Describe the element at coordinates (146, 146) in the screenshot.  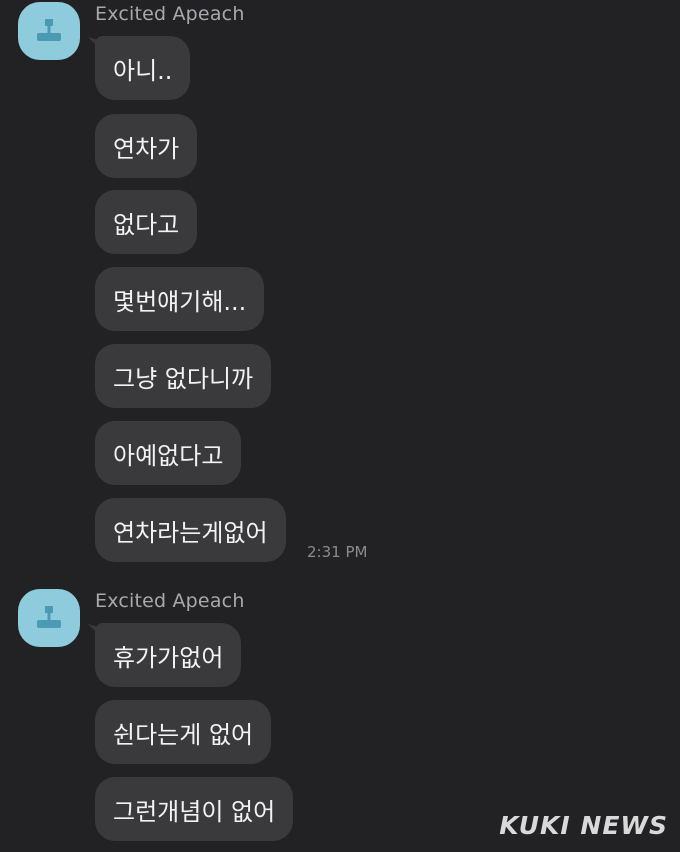
I see `message-bubble: 연차가` at that location.